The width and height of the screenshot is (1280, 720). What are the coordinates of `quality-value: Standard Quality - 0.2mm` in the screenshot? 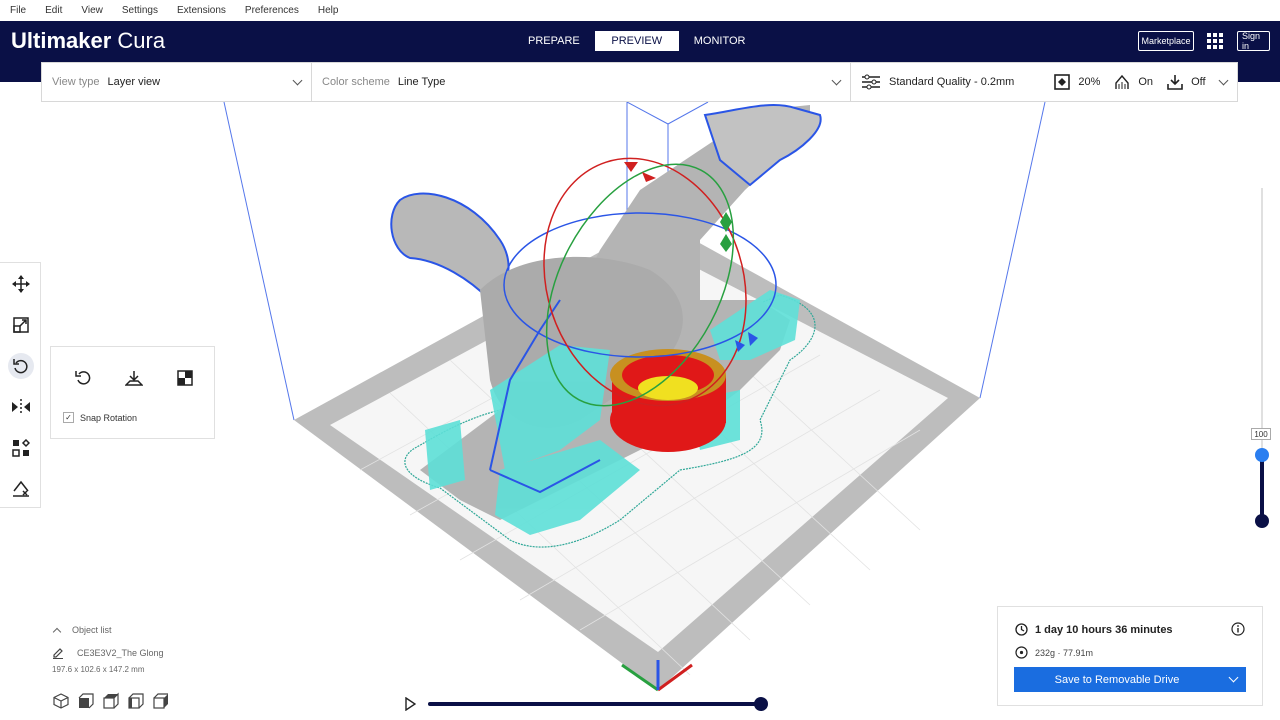 It's located at (952, 82).